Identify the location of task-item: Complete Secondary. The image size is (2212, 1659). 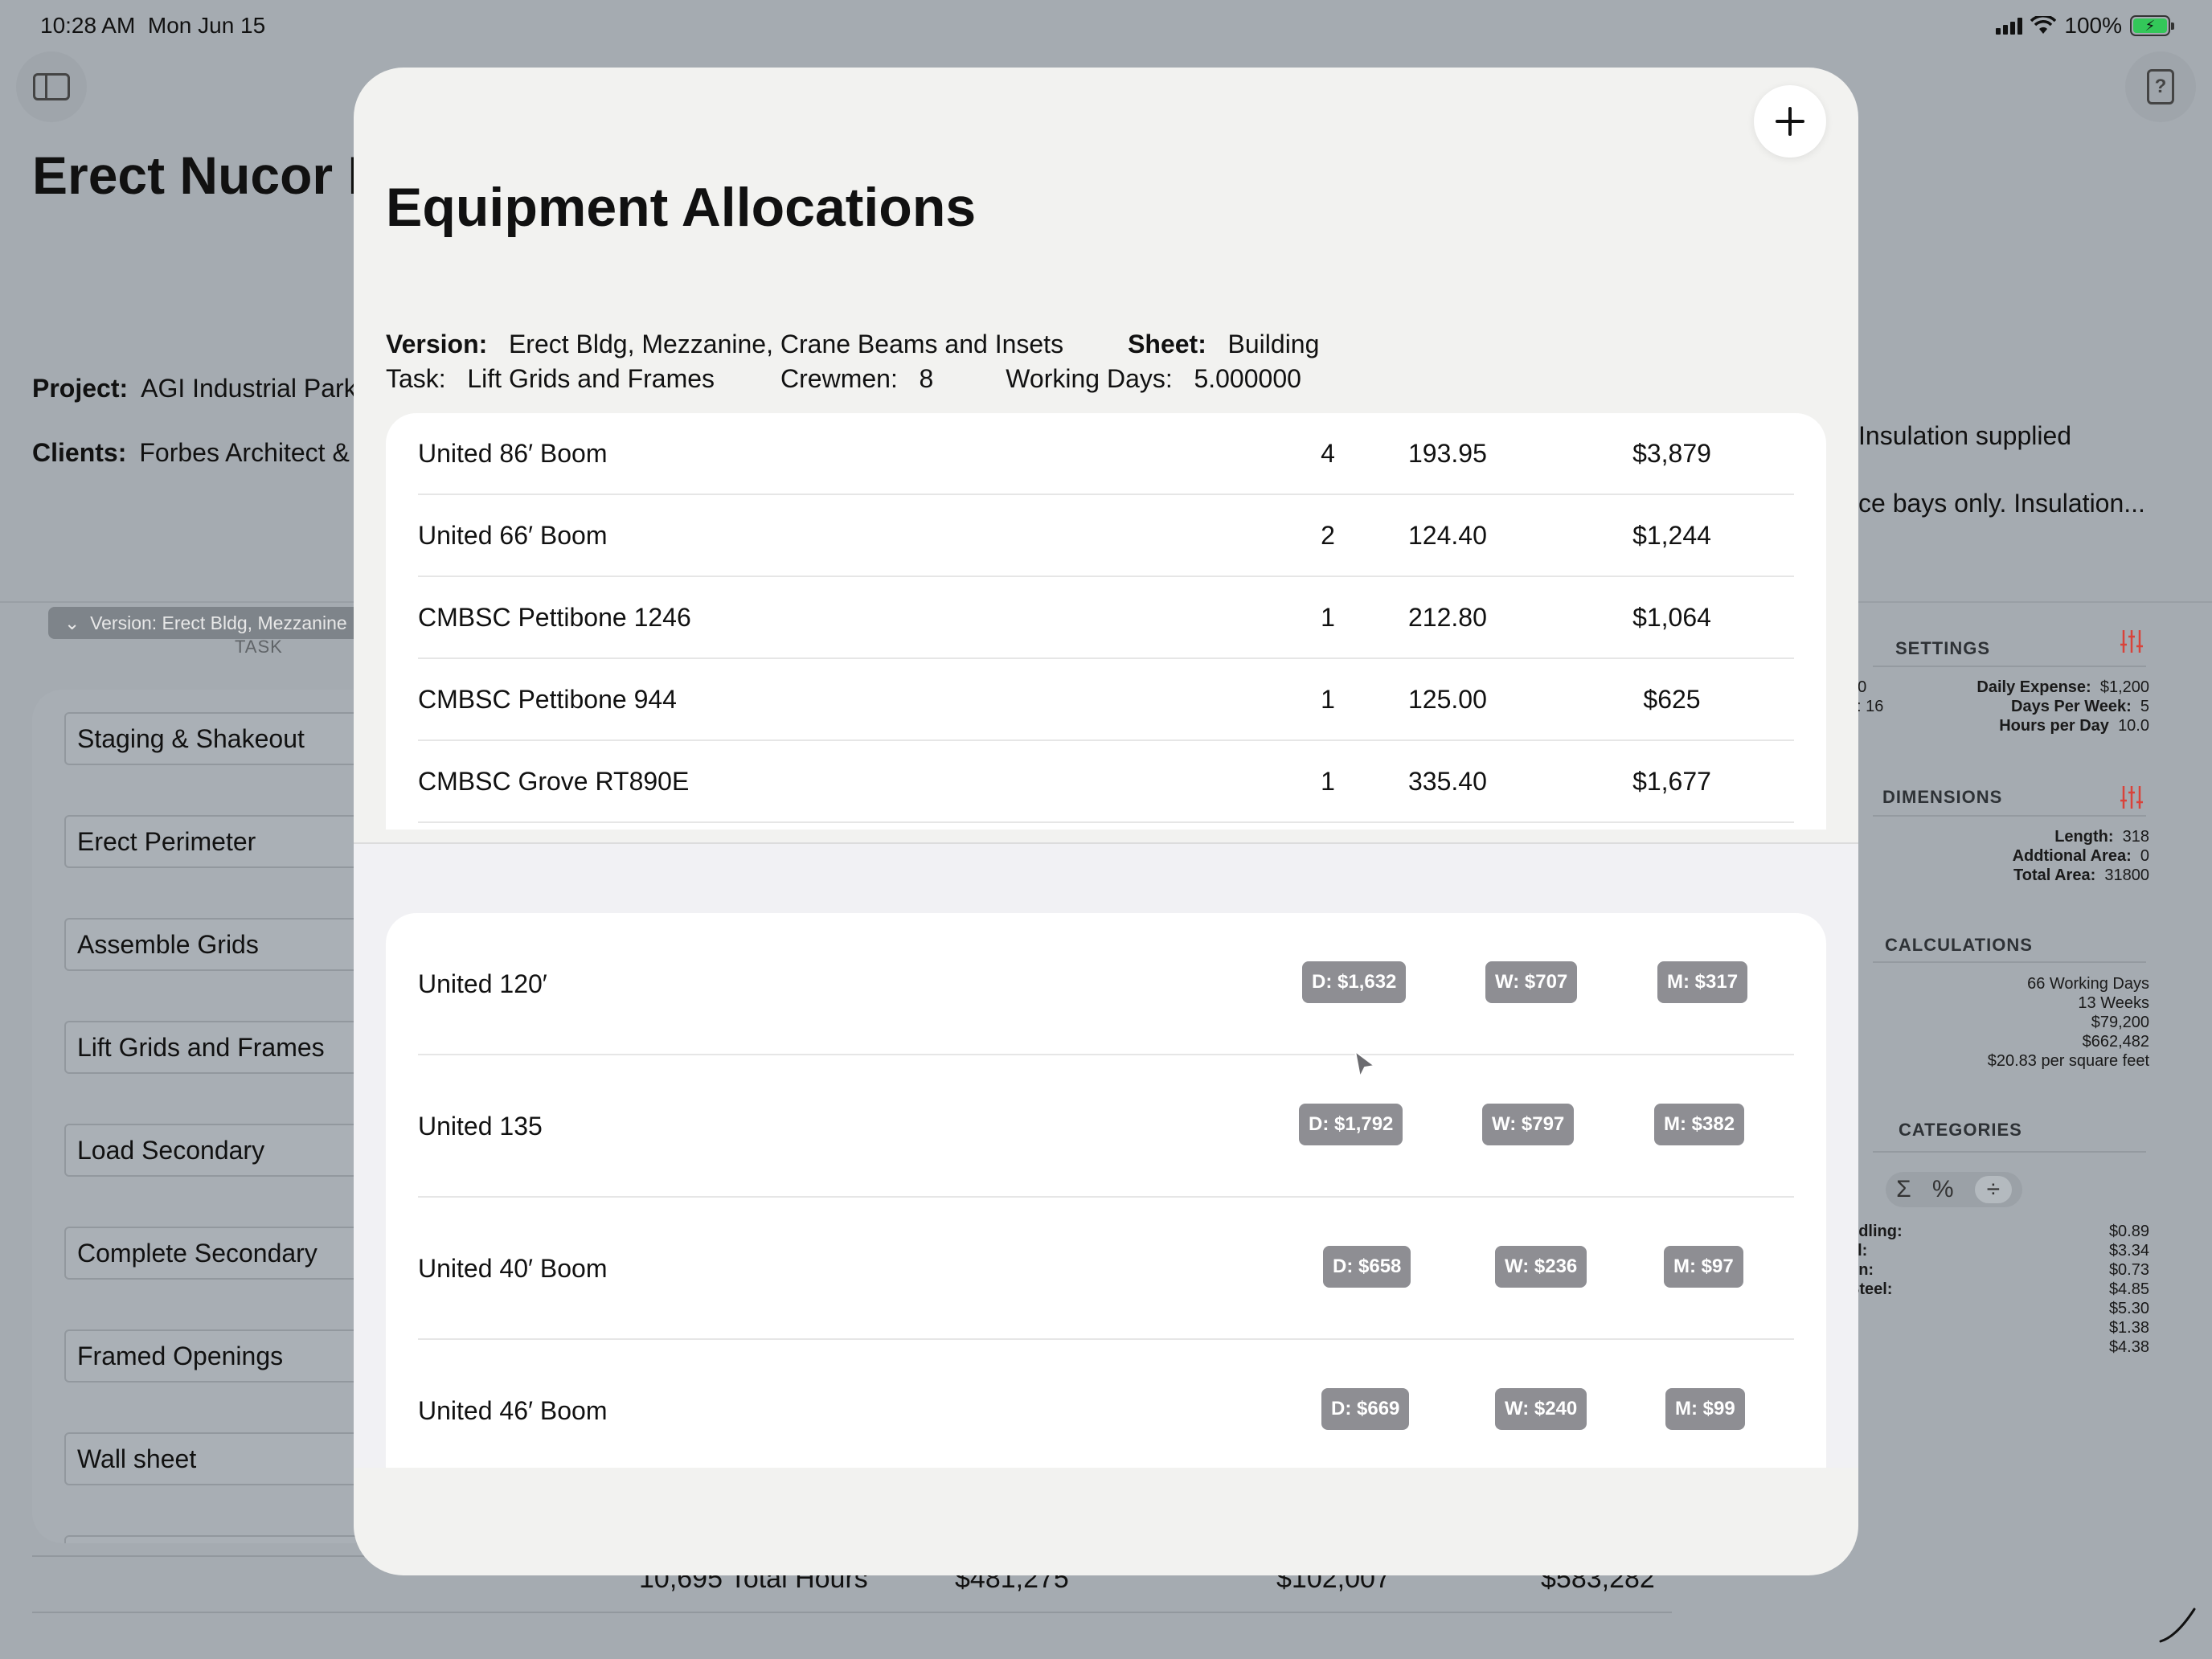
(233, 1253).